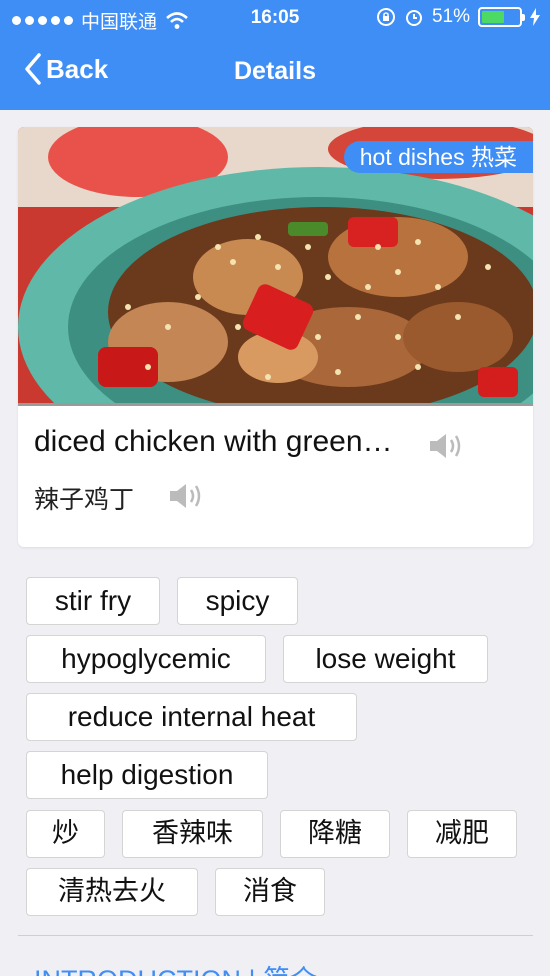  I want to click on status-bar: 中国联通 16:05 51%, so click(275, 18).